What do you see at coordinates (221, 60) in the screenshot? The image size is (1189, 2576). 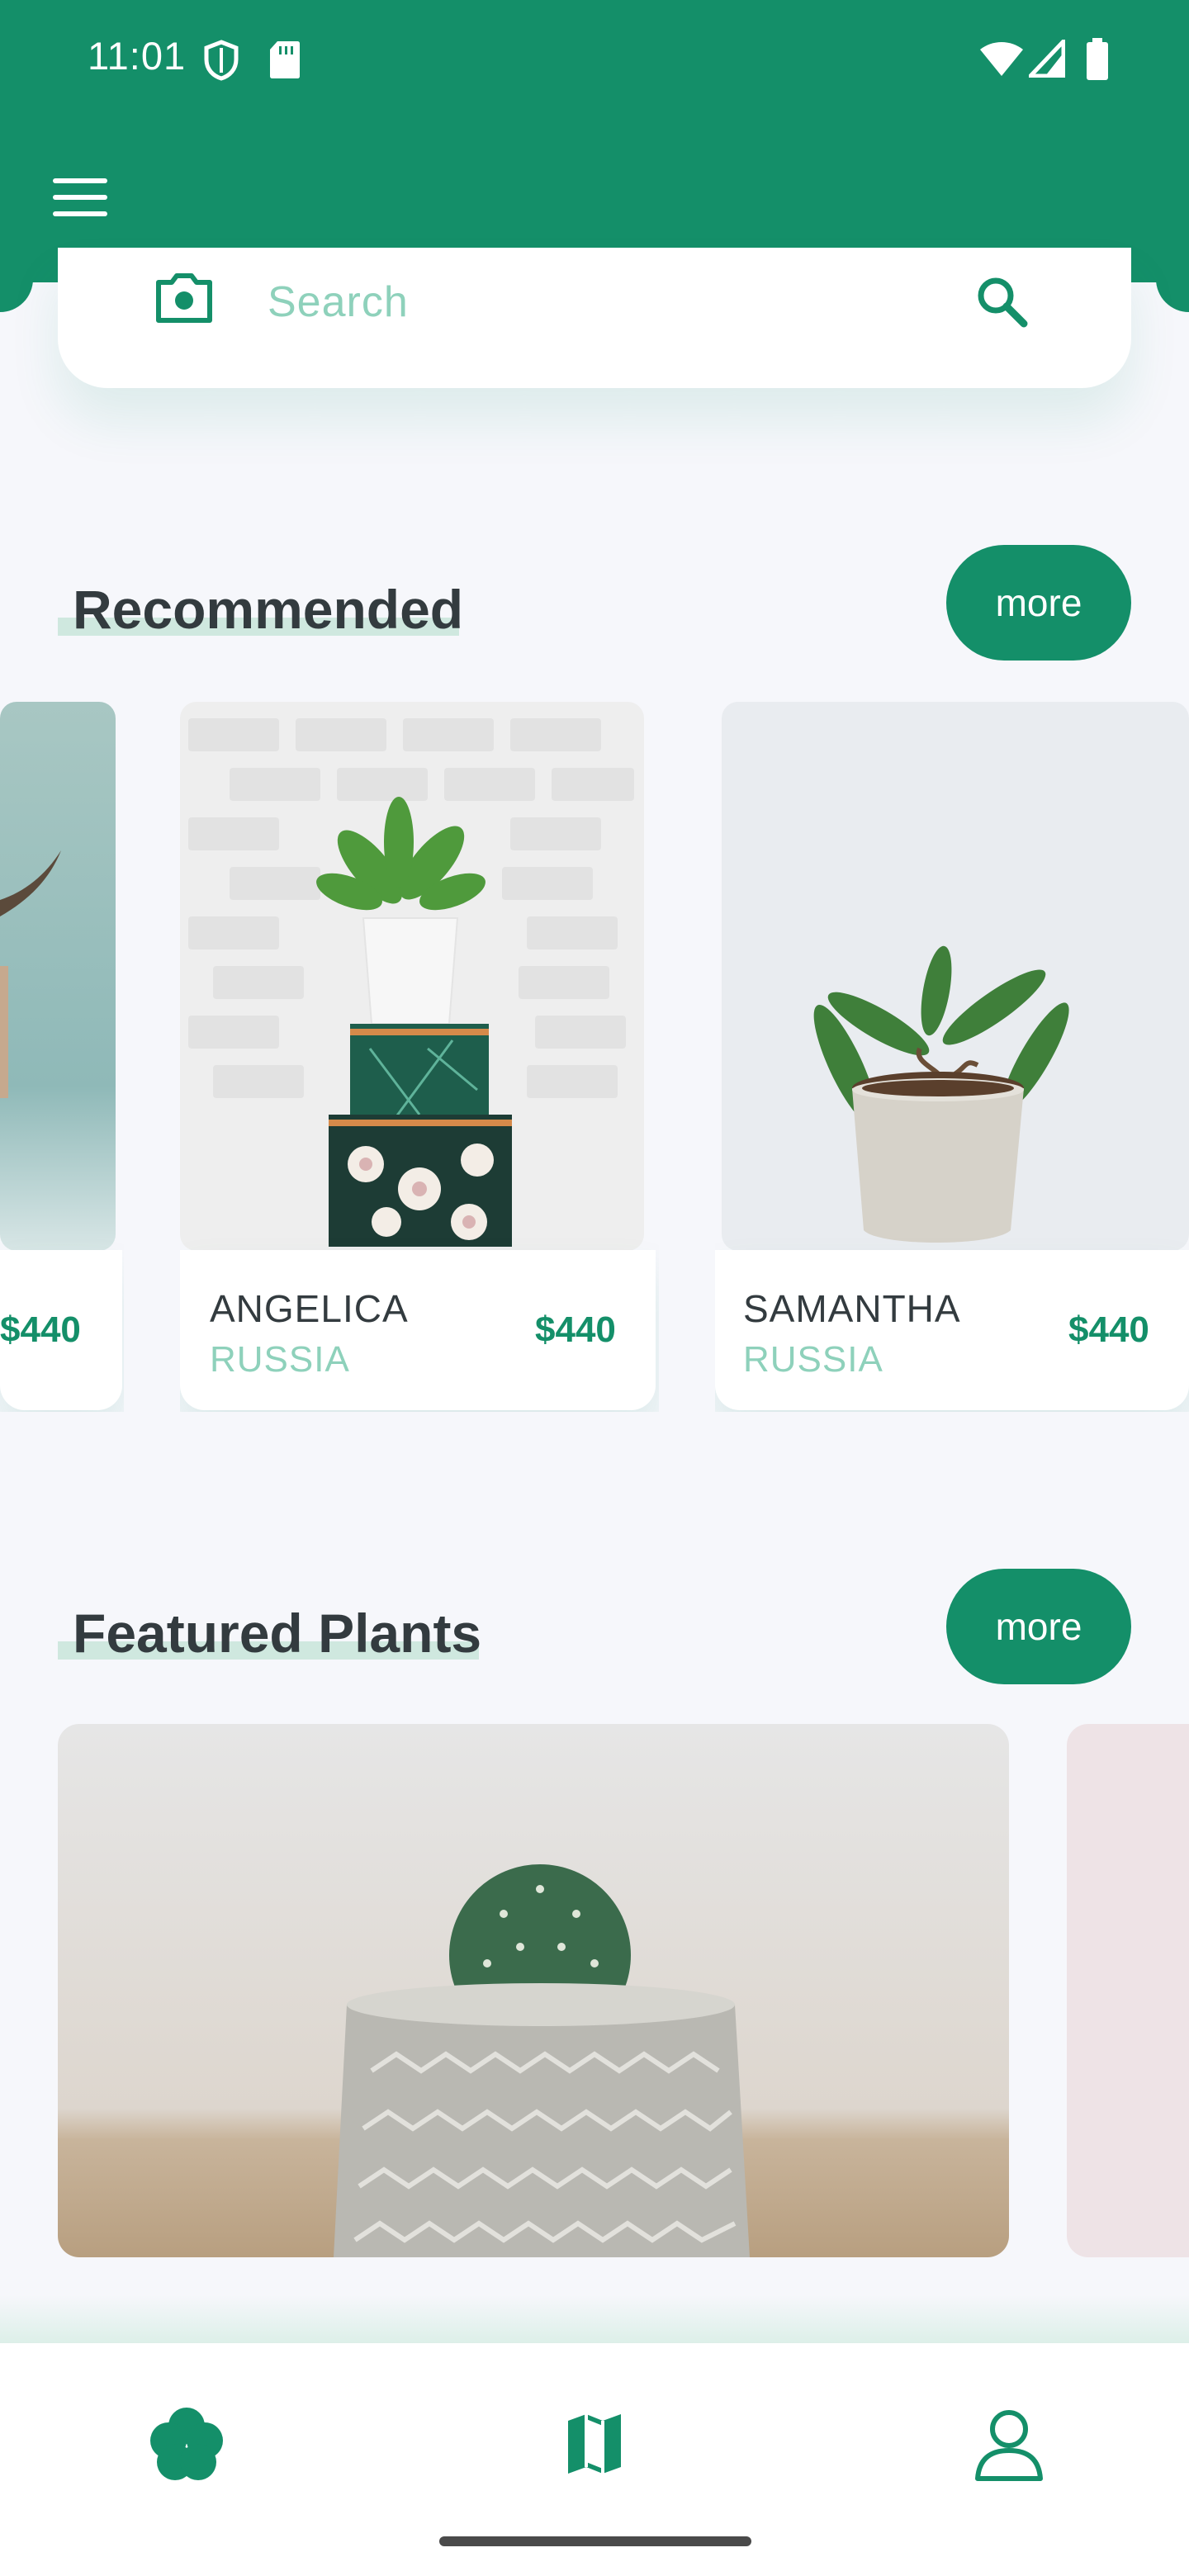 I see `shield-icon` at bounding box center [221, 60].